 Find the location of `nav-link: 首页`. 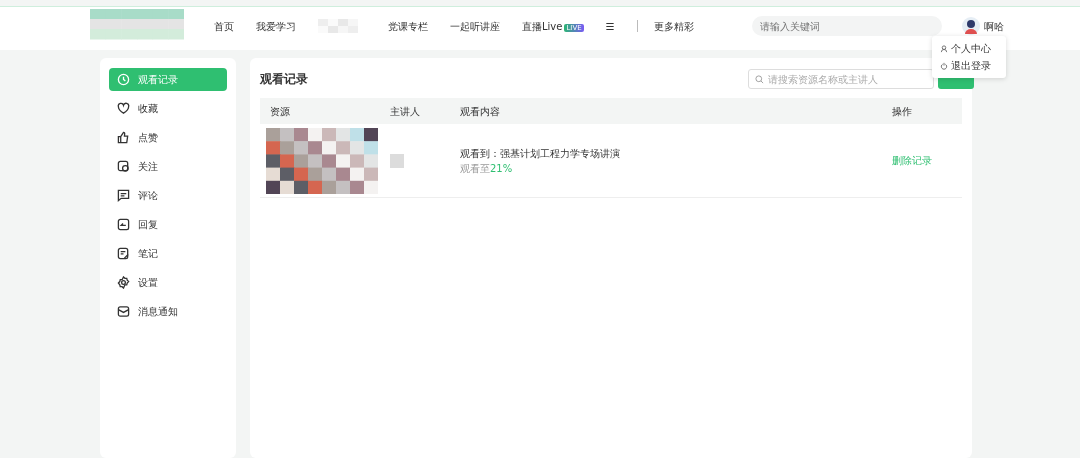

nav-link: 首页 is located at coordinates (224, 26).